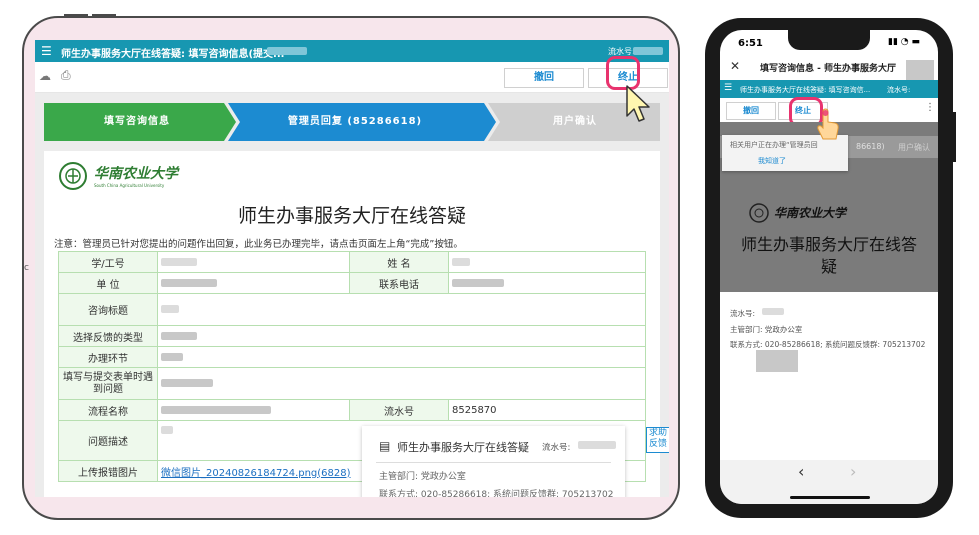  What do you see at coordinates (829, 482) in the screenshot?
I see `browser-nav-bar: ‹ ›` at bounding box center [829, 482].